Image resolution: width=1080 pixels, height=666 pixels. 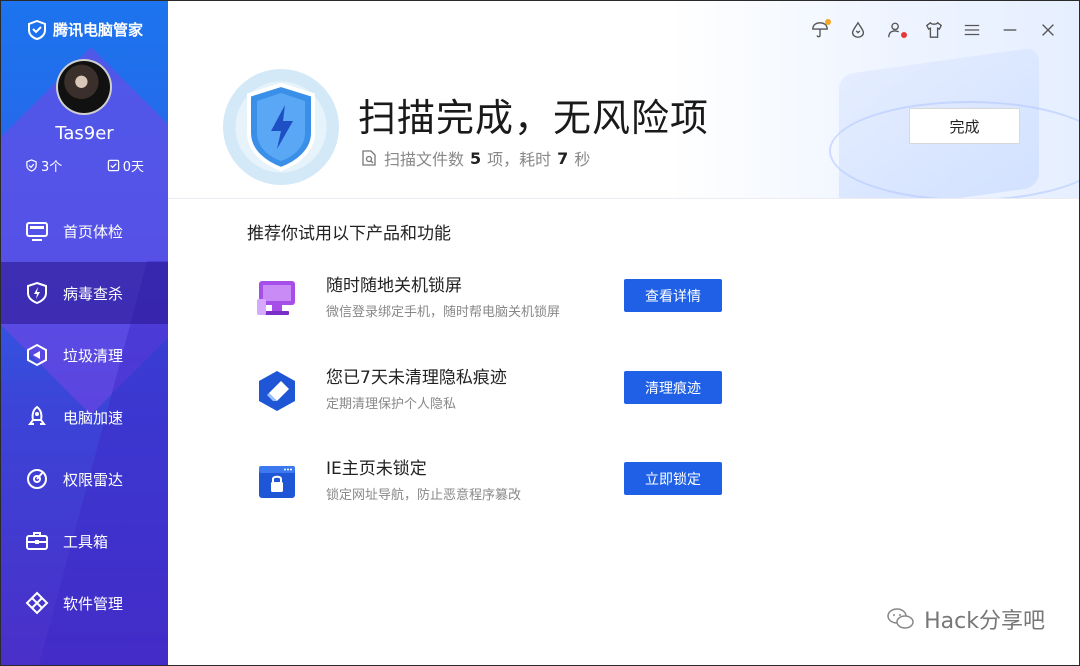 I want to click on file-scan-icon, so click(x=369, y=158).